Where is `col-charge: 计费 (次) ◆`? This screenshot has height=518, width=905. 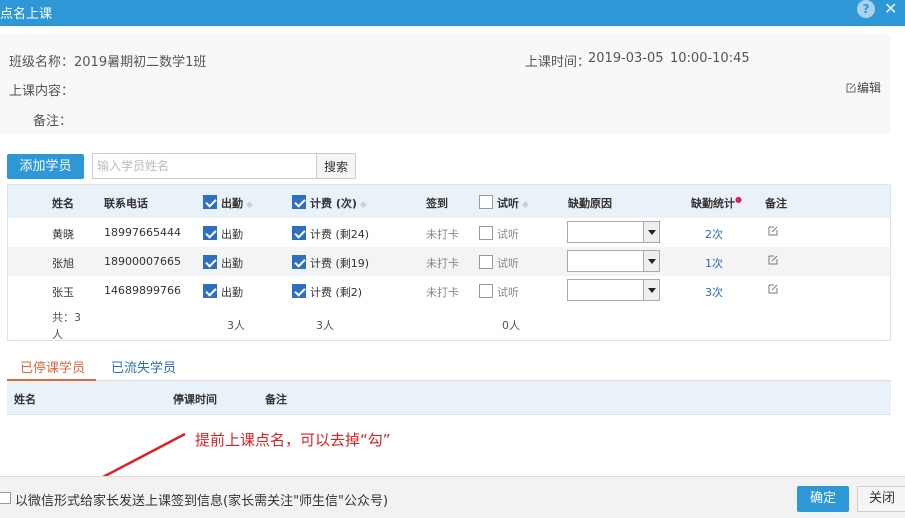
col-charge: 计费 (次) ◆ is located at coordinates (338, 203).